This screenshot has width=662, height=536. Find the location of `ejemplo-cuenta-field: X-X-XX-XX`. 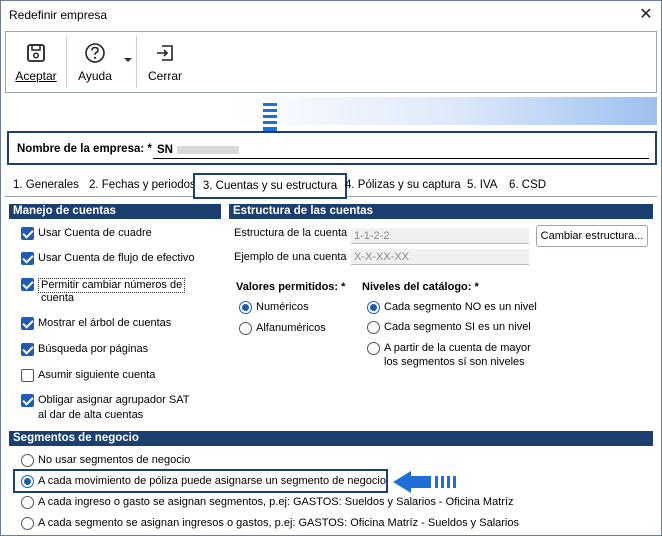

ejemplo-cuenta-field: X-X-XX-XX is located at coordinates (440, 257).